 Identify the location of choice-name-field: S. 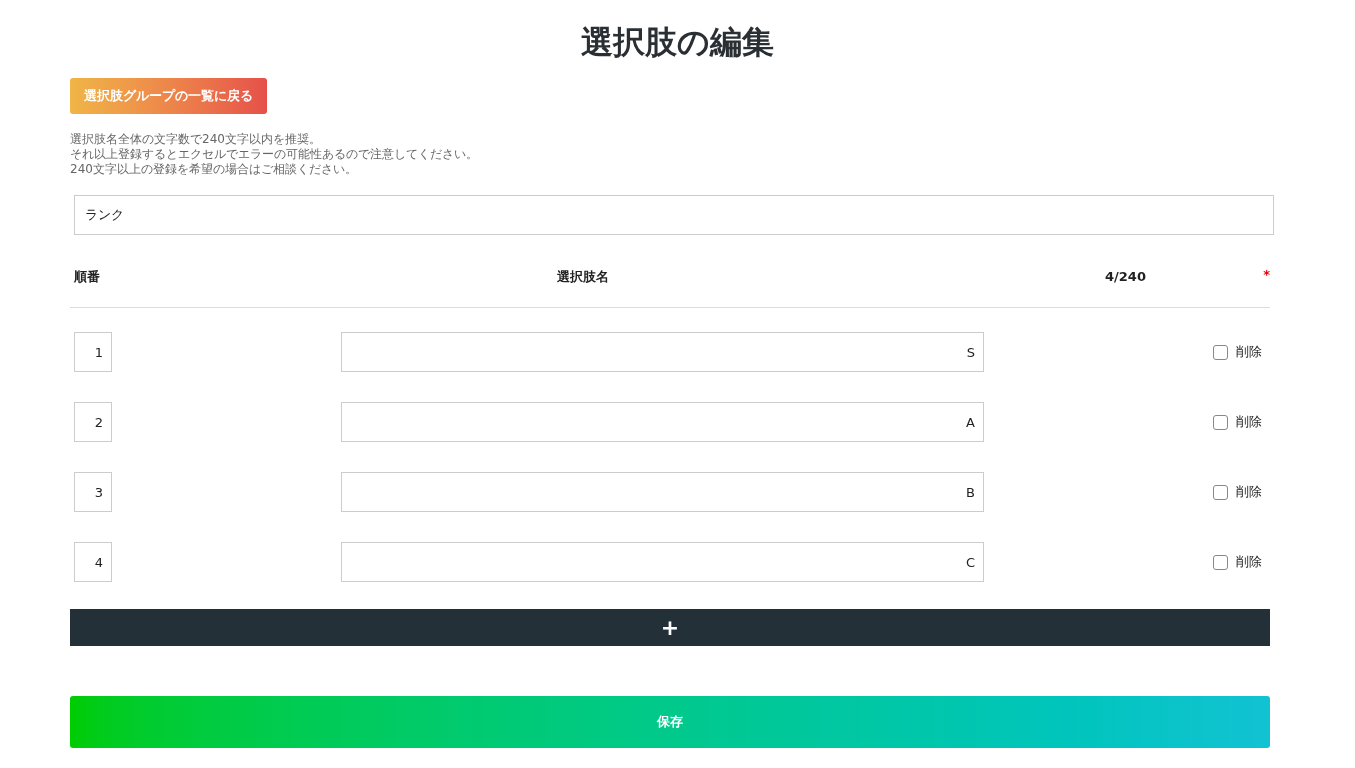
(662, 352).